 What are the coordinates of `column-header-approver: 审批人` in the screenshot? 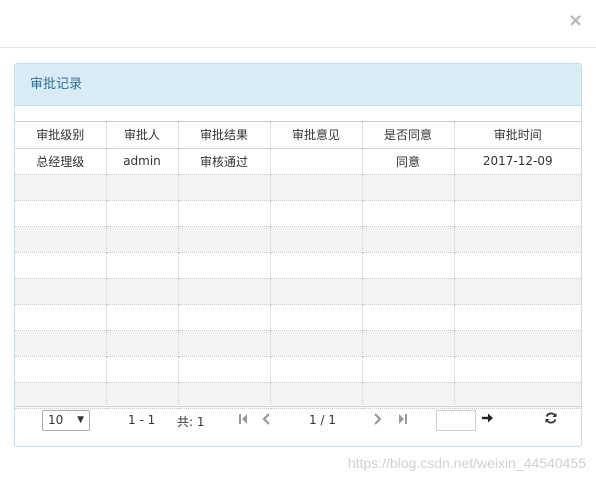 It's located at (142, 135).